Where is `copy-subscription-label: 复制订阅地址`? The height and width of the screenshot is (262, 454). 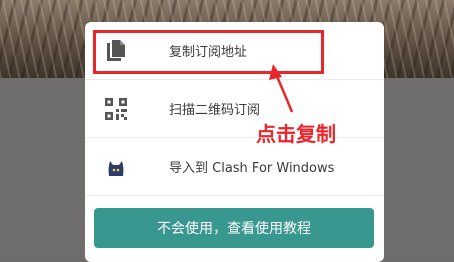
copy-subscription-label: 复制订阅地址 is located at coordinates (208, 52).